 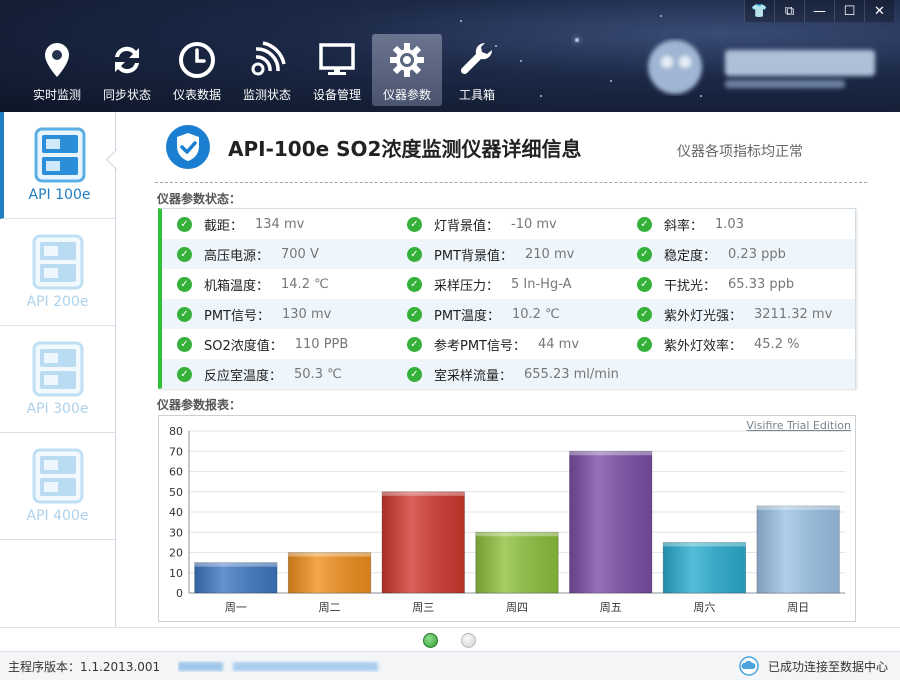 I want to click on maximize-icon: ☐, so click(x=849, y=11).